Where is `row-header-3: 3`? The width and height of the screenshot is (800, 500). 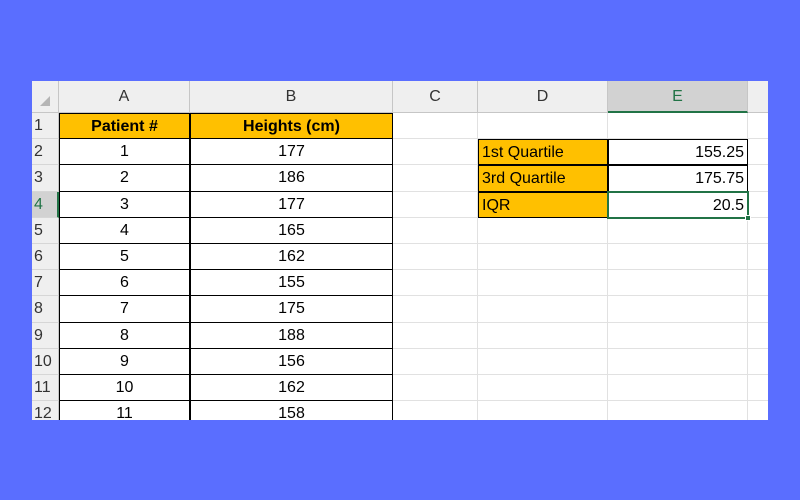 row-header-3: 3 is located at coordinates (45, 178).